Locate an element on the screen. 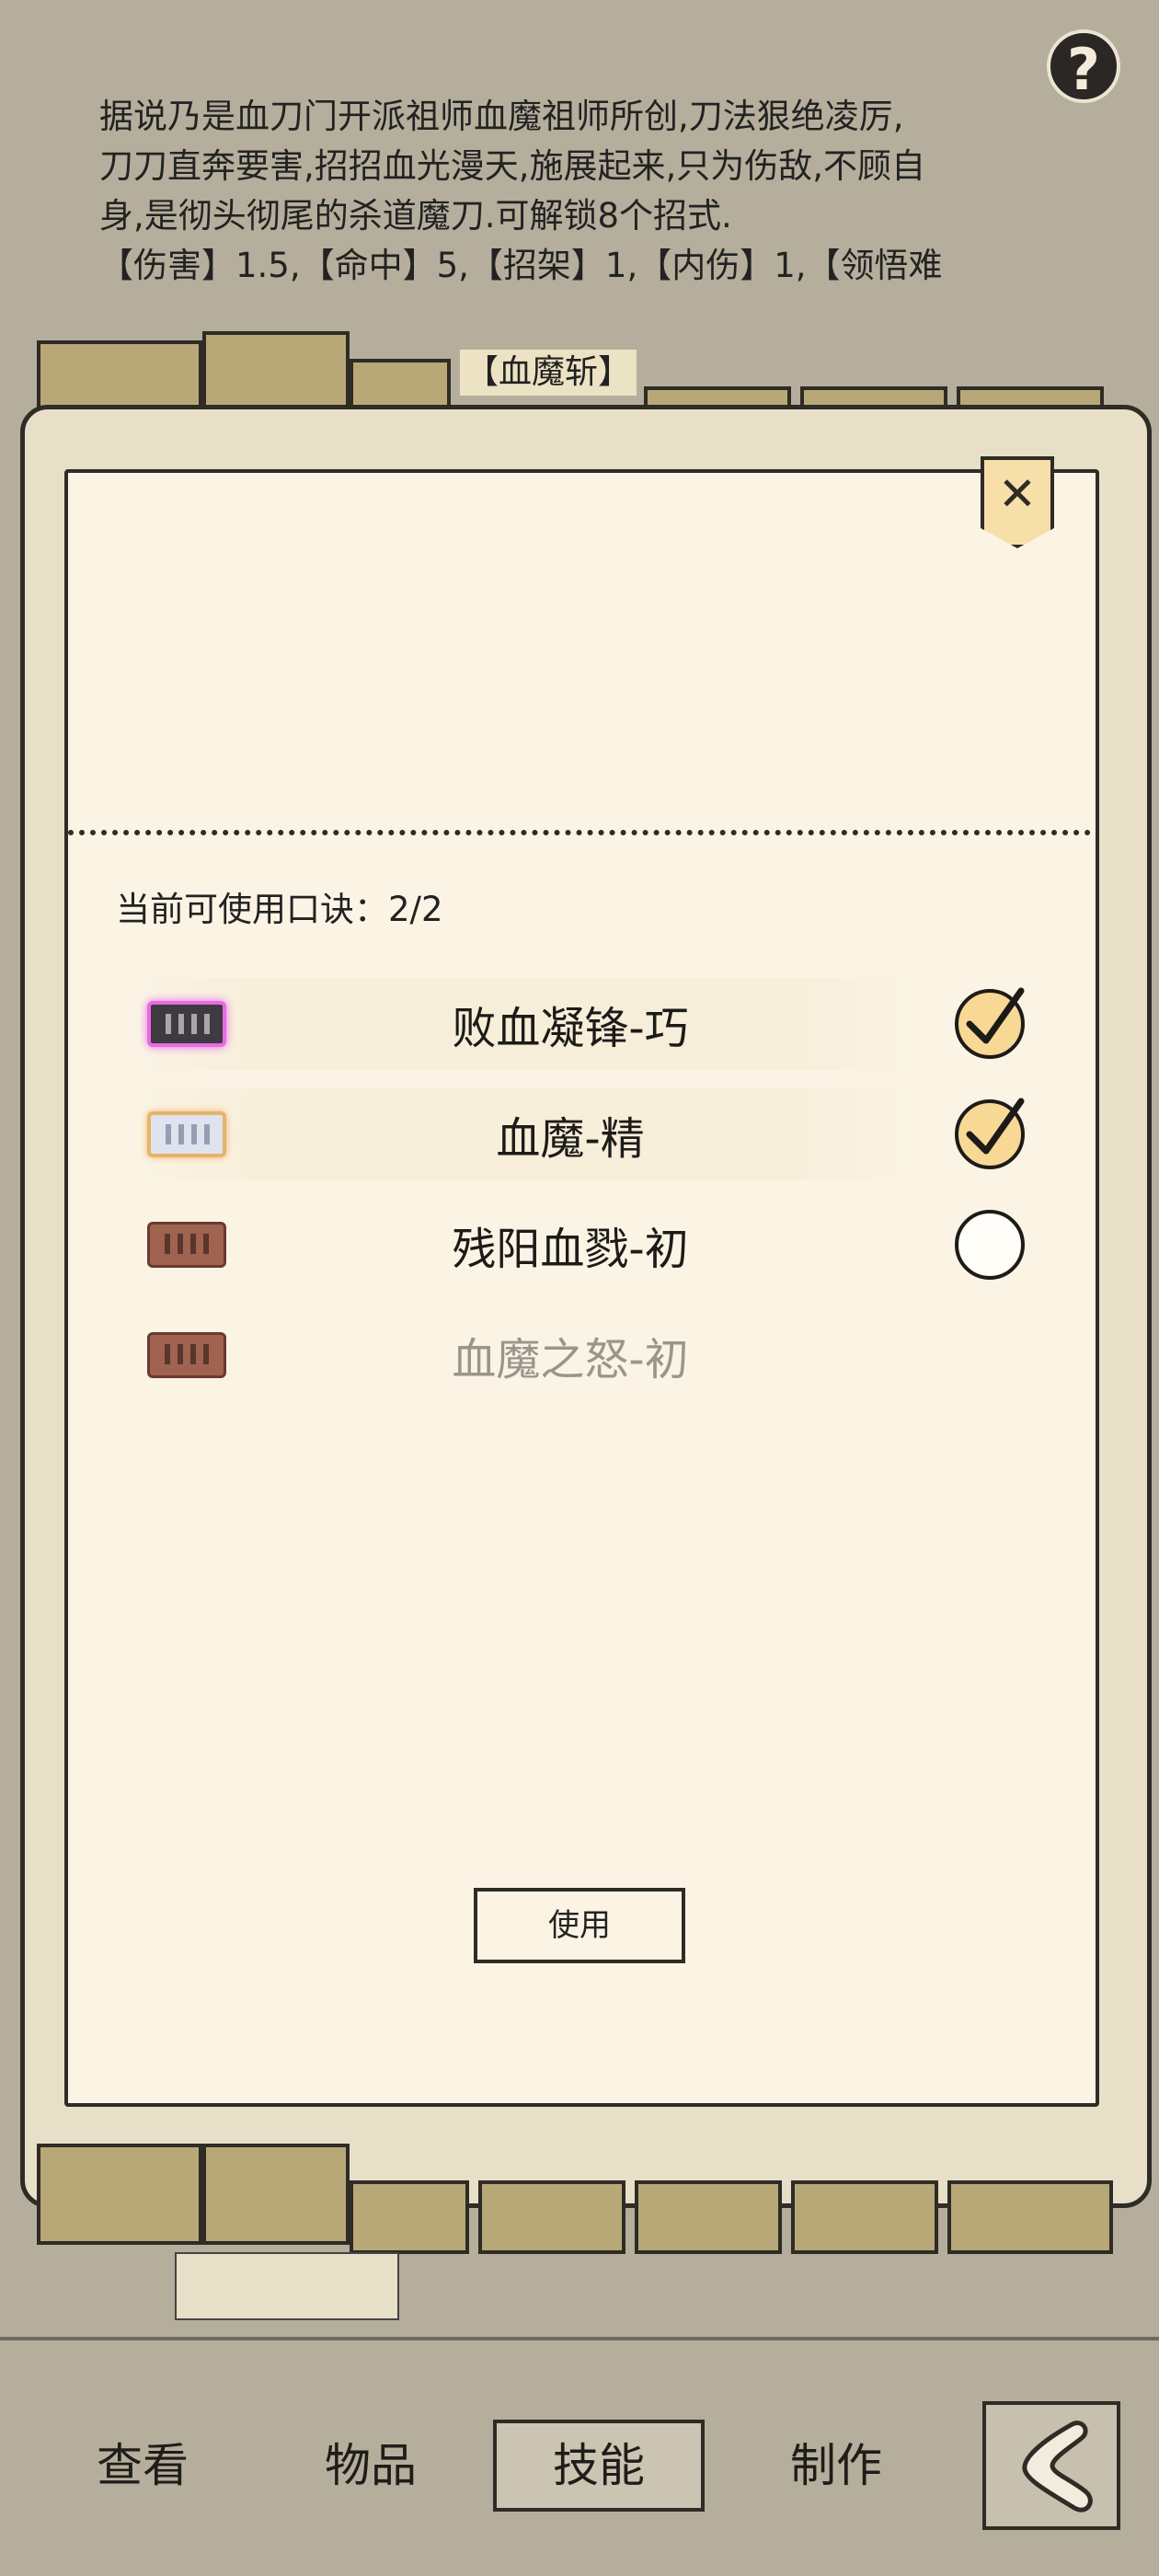  back-arrow-icon is located at coordinates (1057, 2467).